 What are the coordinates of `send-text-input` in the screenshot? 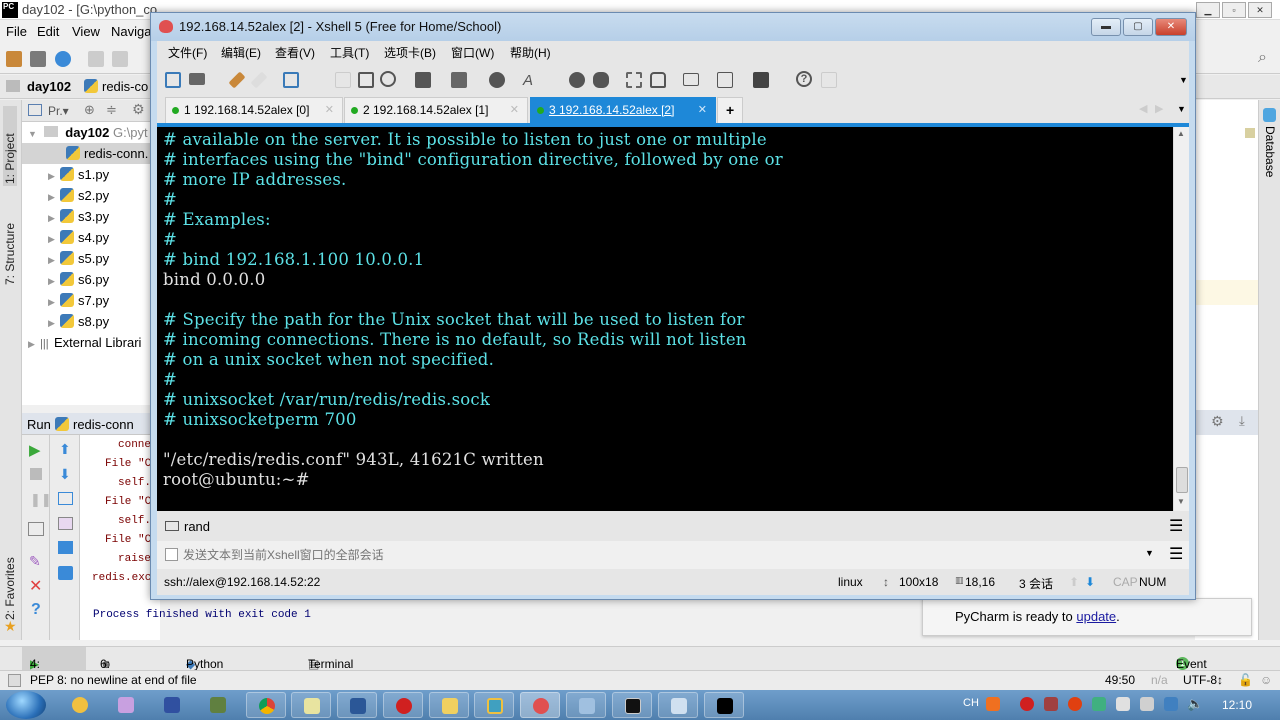 It's located at (663, 555).